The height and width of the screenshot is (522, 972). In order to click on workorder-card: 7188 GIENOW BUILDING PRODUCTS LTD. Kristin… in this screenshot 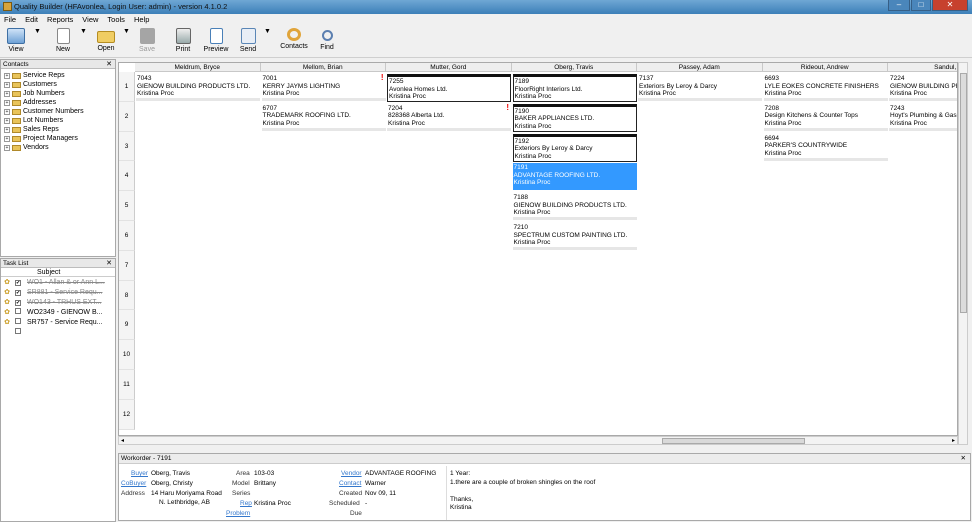, I will do `click(574, 207)`.